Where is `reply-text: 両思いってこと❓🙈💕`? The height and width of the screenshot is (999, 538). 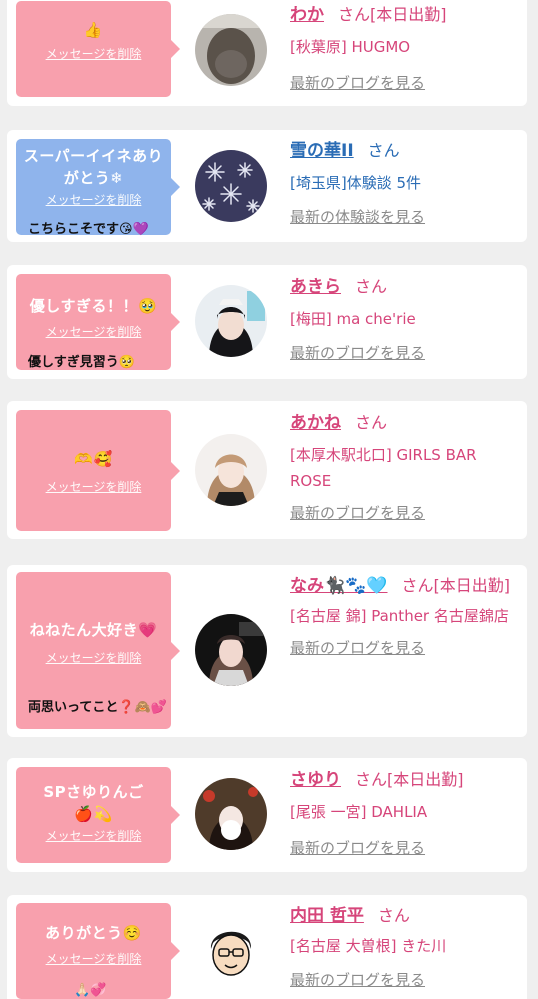
reply-text: 両思いってこと❓🙈💕 is located at coordinates (97, 707).